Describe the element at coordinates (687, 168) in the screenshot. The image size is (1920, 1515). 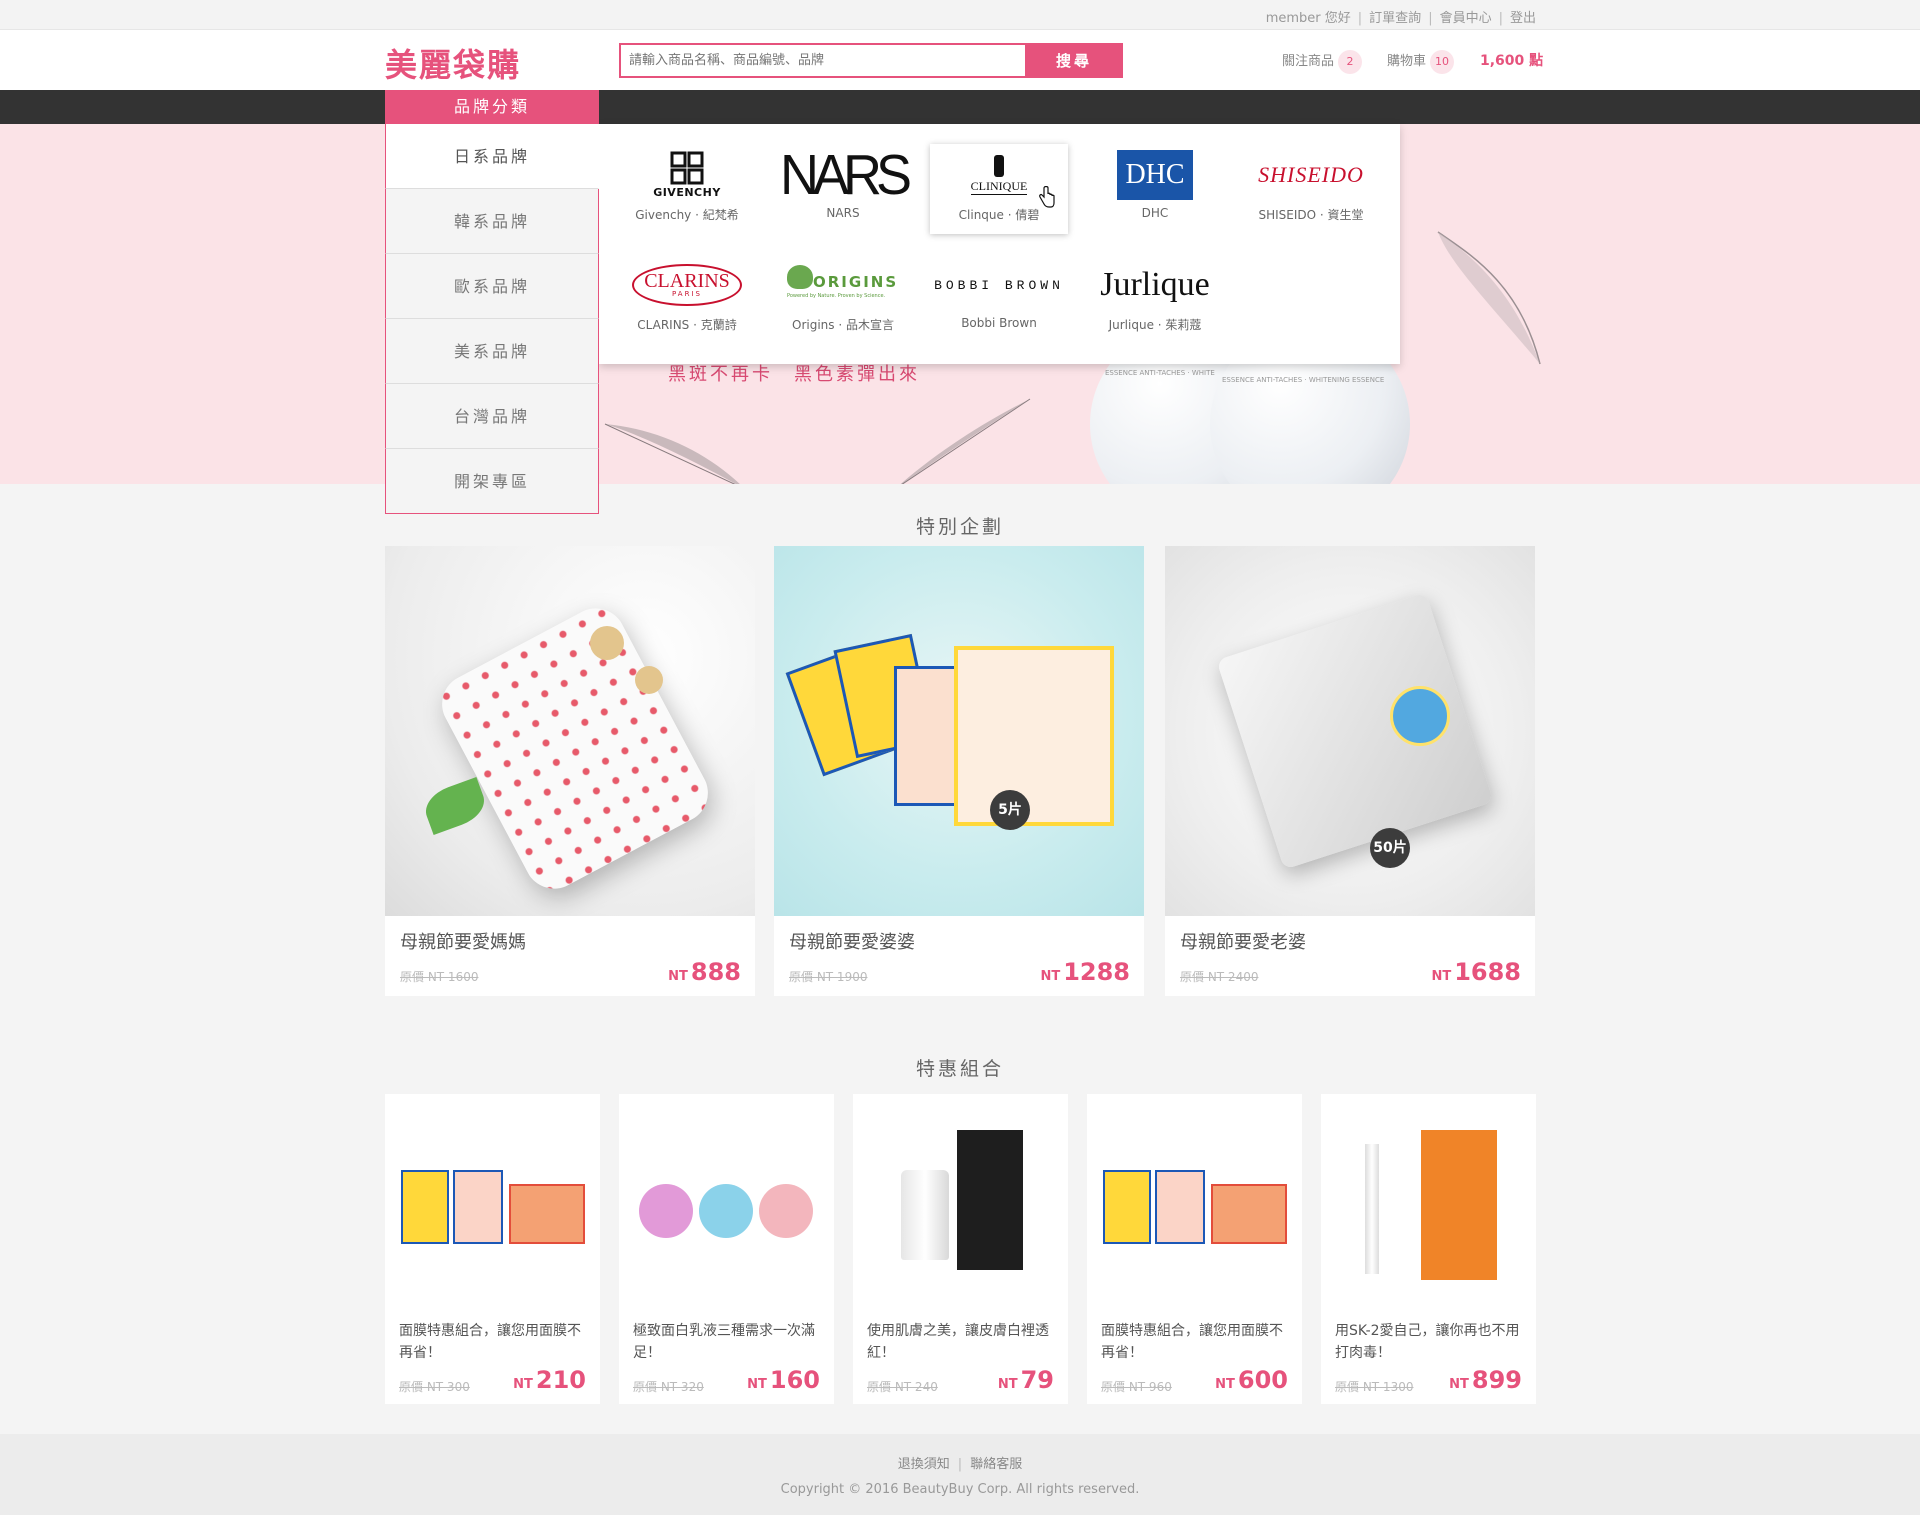
I see `givenchy-mark-icon` at that location.